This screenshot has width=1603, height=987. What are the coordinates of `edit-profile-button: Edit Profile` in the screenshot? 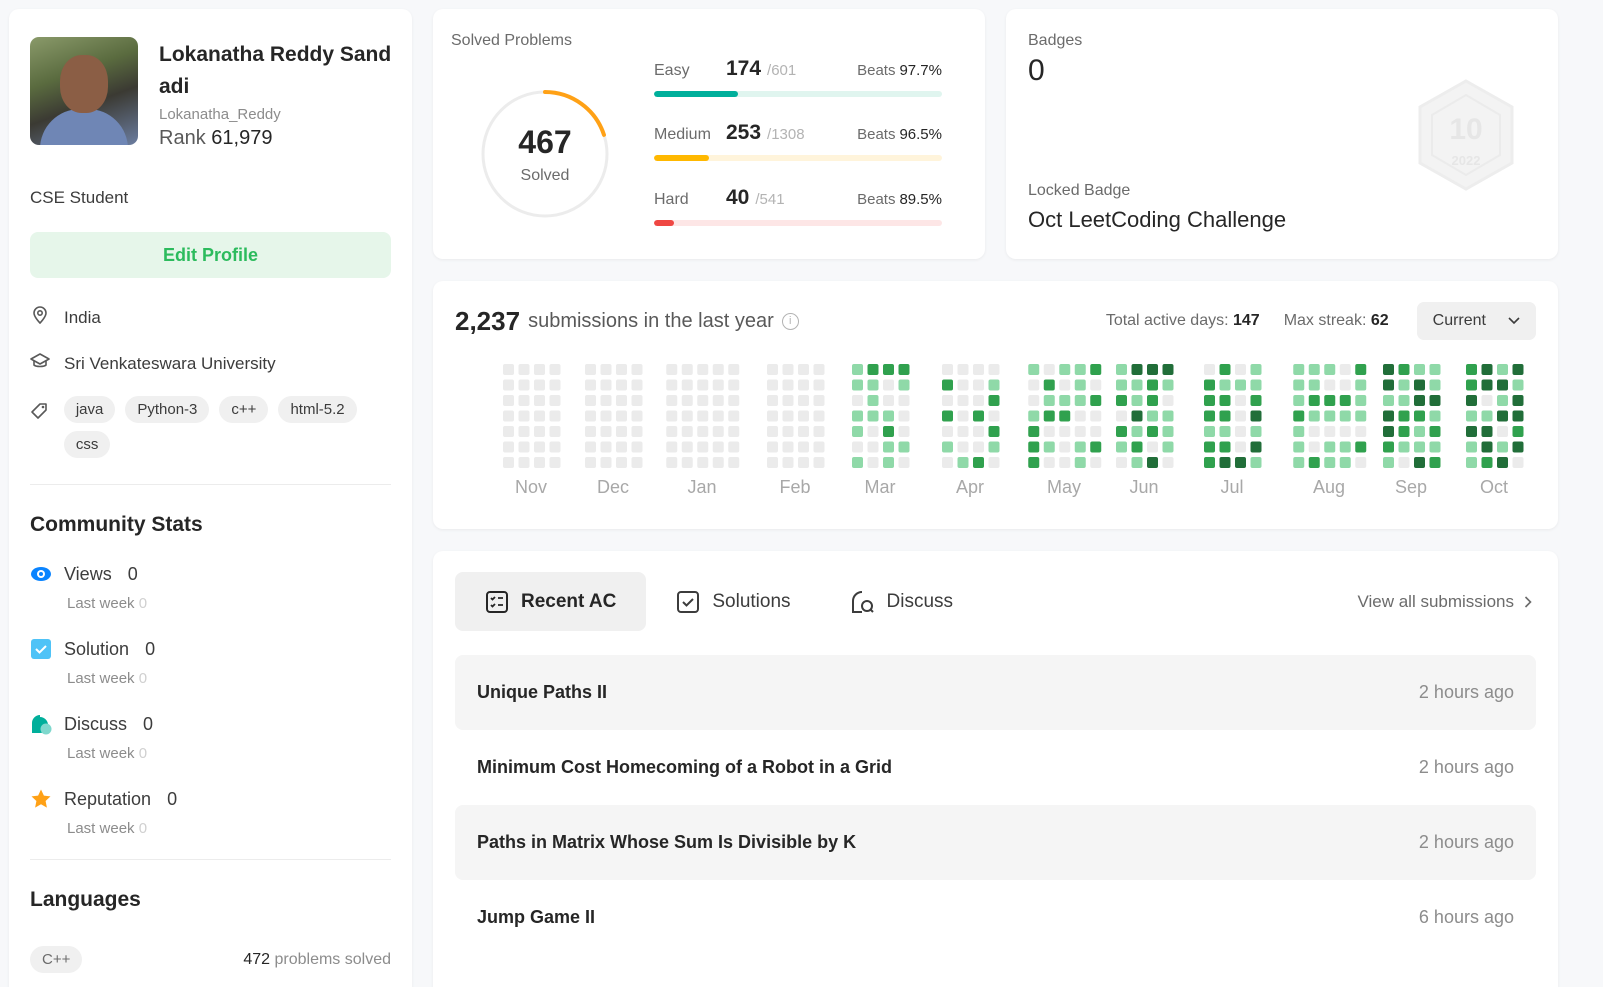 It's located at (210, 255).